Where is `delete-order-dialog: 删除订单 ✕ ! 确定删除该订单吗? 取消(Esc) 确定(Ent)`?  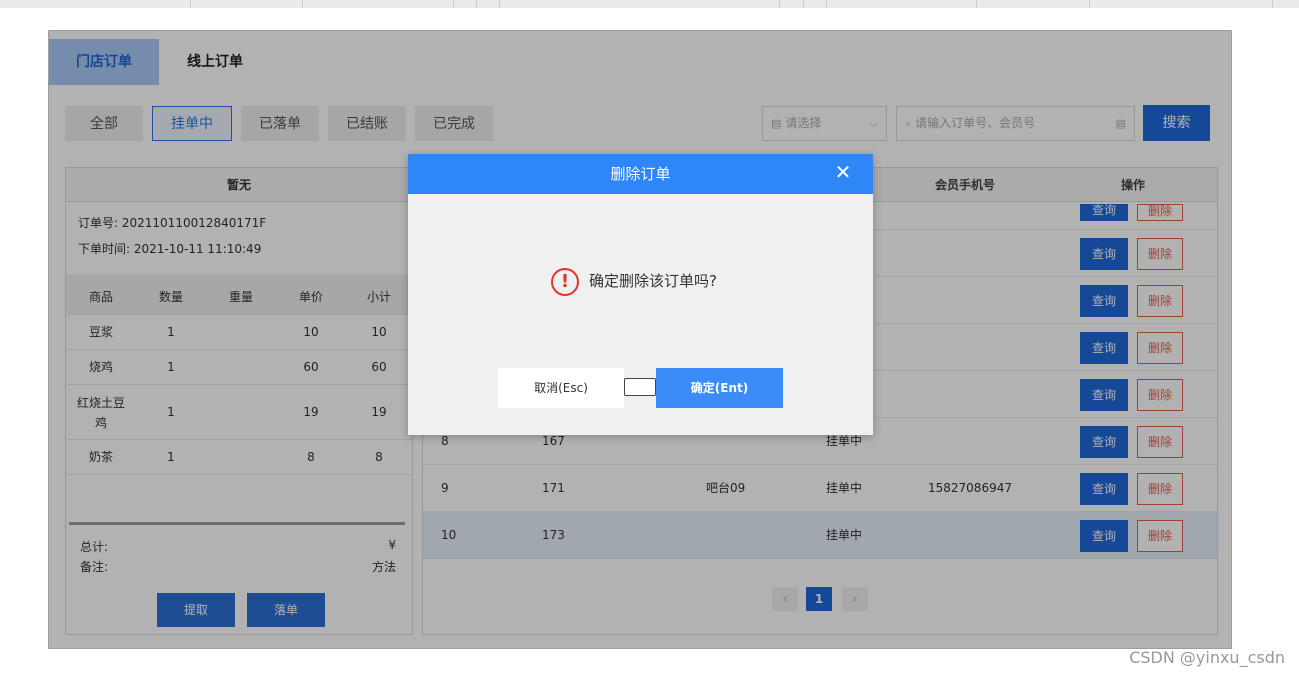 delete-order-dialog: 删除订单 ✕ ! 确定删除该订单吗? 取消(Esc) 确定(Ent) is located at coordinates (640, 294).